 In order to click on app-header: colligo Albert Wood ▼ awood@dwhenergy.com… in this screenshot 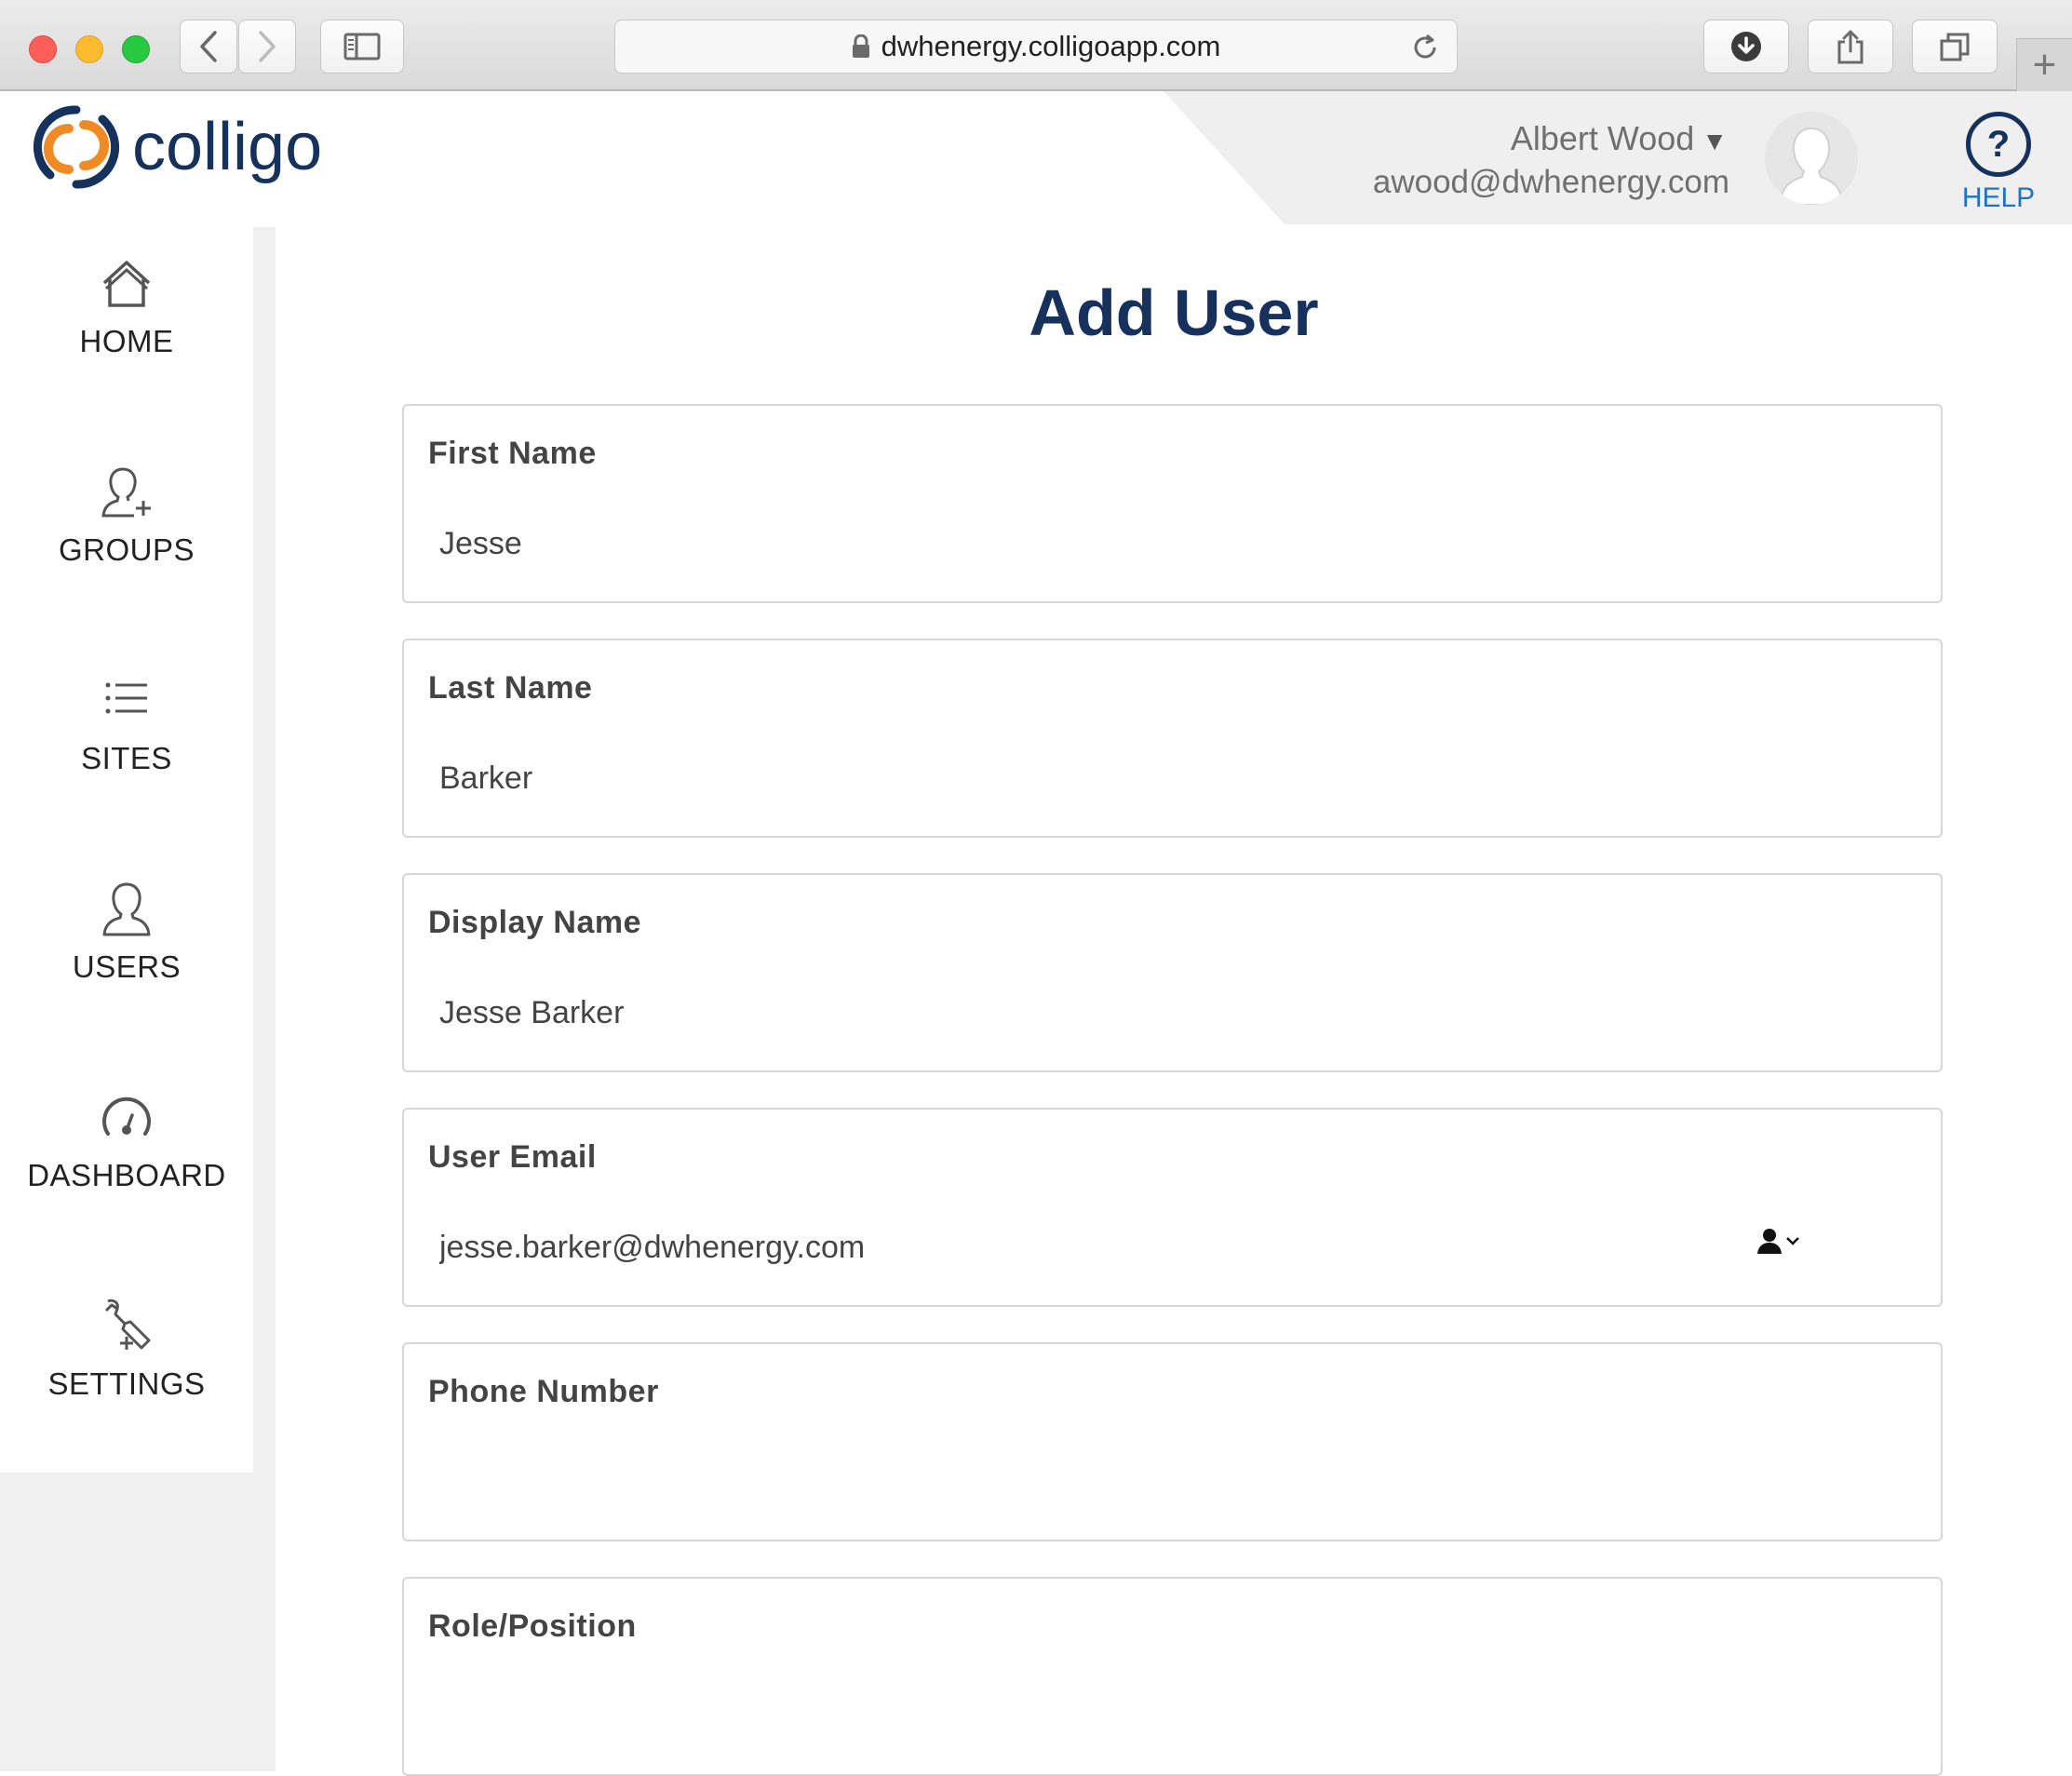, I will do `click(1036, 159)`.